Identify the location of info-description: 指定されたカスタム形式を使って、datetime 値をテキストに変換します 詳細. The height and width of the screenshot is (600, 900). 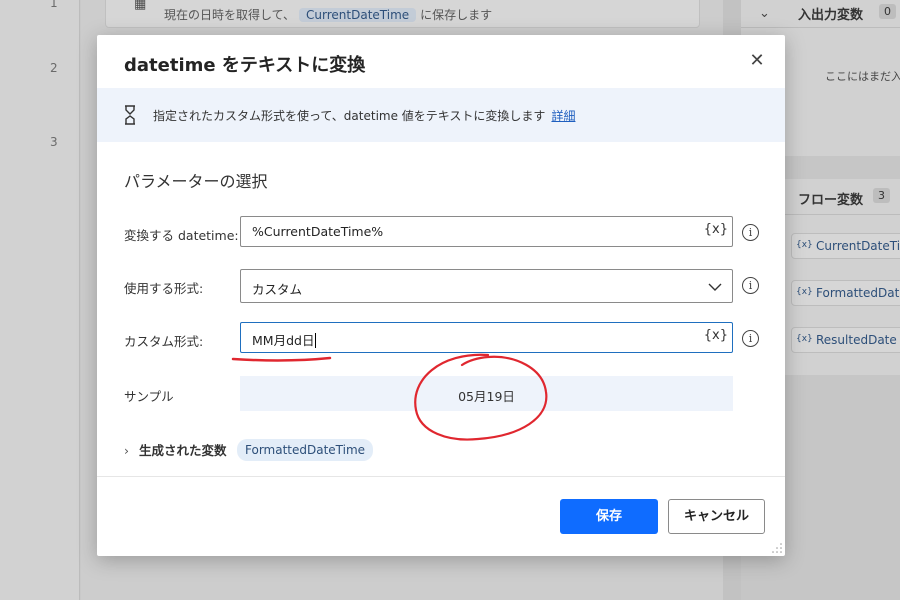
(364, 115).